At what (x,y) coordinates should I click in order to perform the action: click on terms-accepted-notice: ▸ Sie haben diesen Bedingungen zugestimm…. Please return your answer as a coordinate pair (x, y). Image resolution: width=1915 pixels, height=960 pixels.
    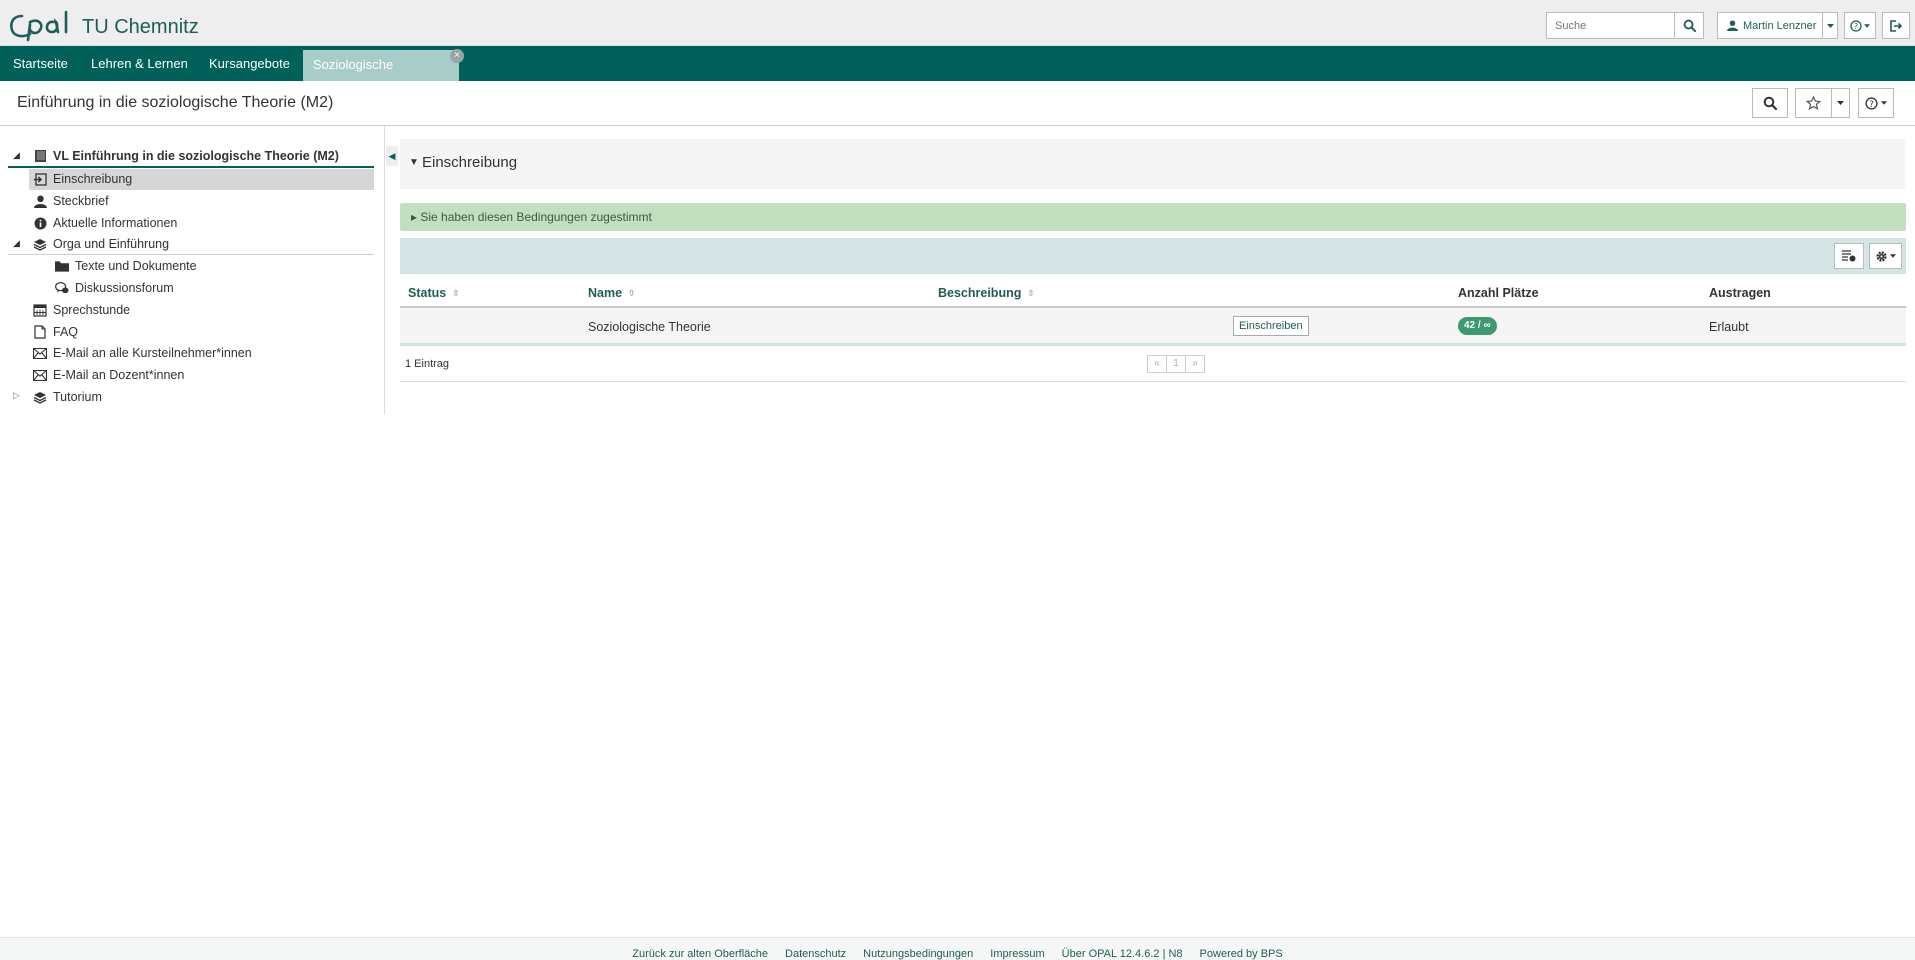
    Looking at the image, I should click on (1153, 217).